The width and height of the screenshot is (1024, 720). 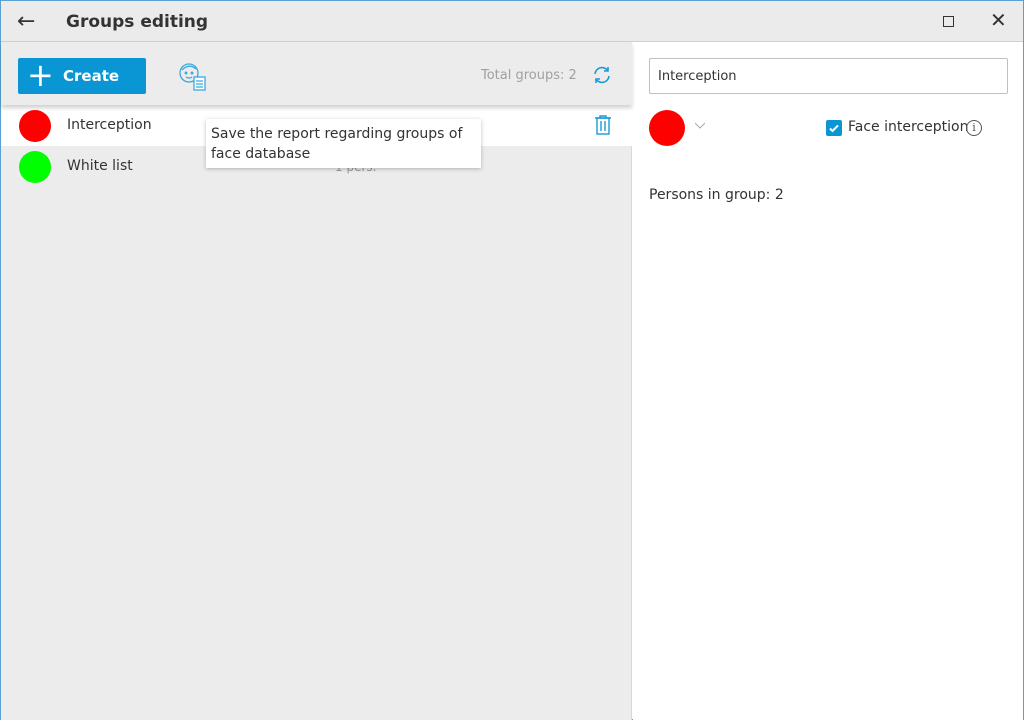 I want to click on title-bar: ← Groups editing ✕, so click(x=512, y=21).